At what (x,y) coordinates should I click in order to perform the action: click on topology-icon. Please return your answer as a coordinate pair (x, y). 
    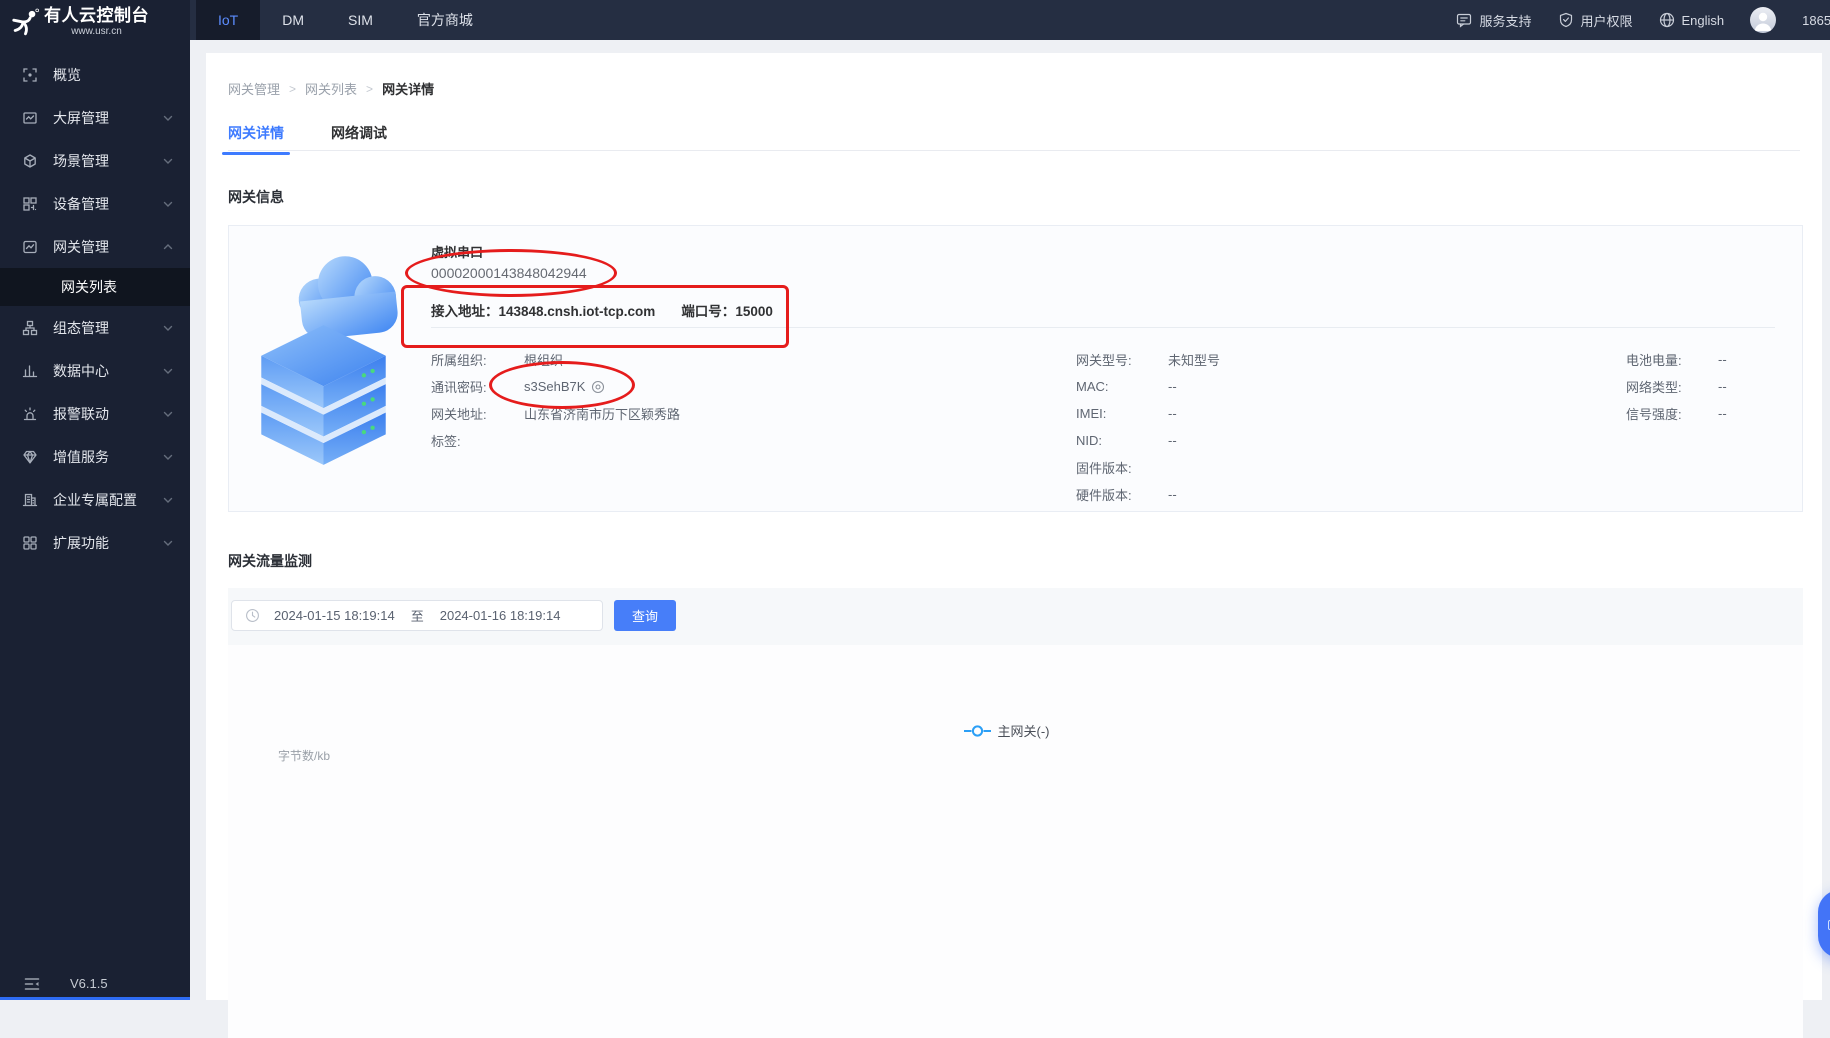
    Looking at the image, I should click on (30, 327).